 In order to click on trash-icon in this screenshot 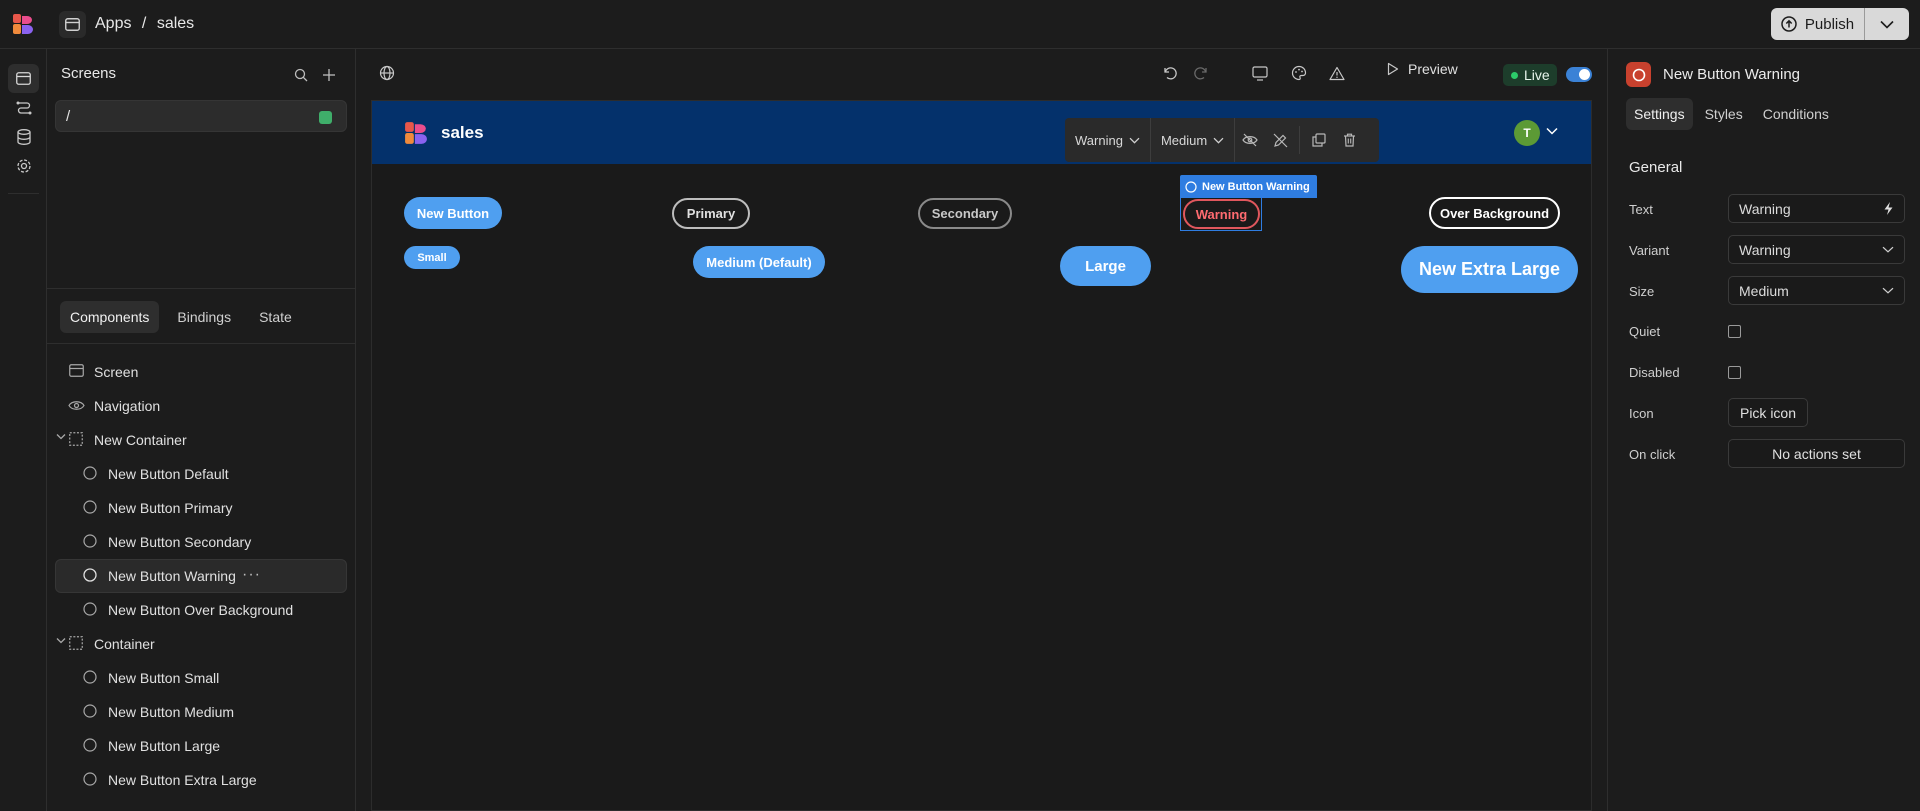, I will do `click(1349, 140)`.